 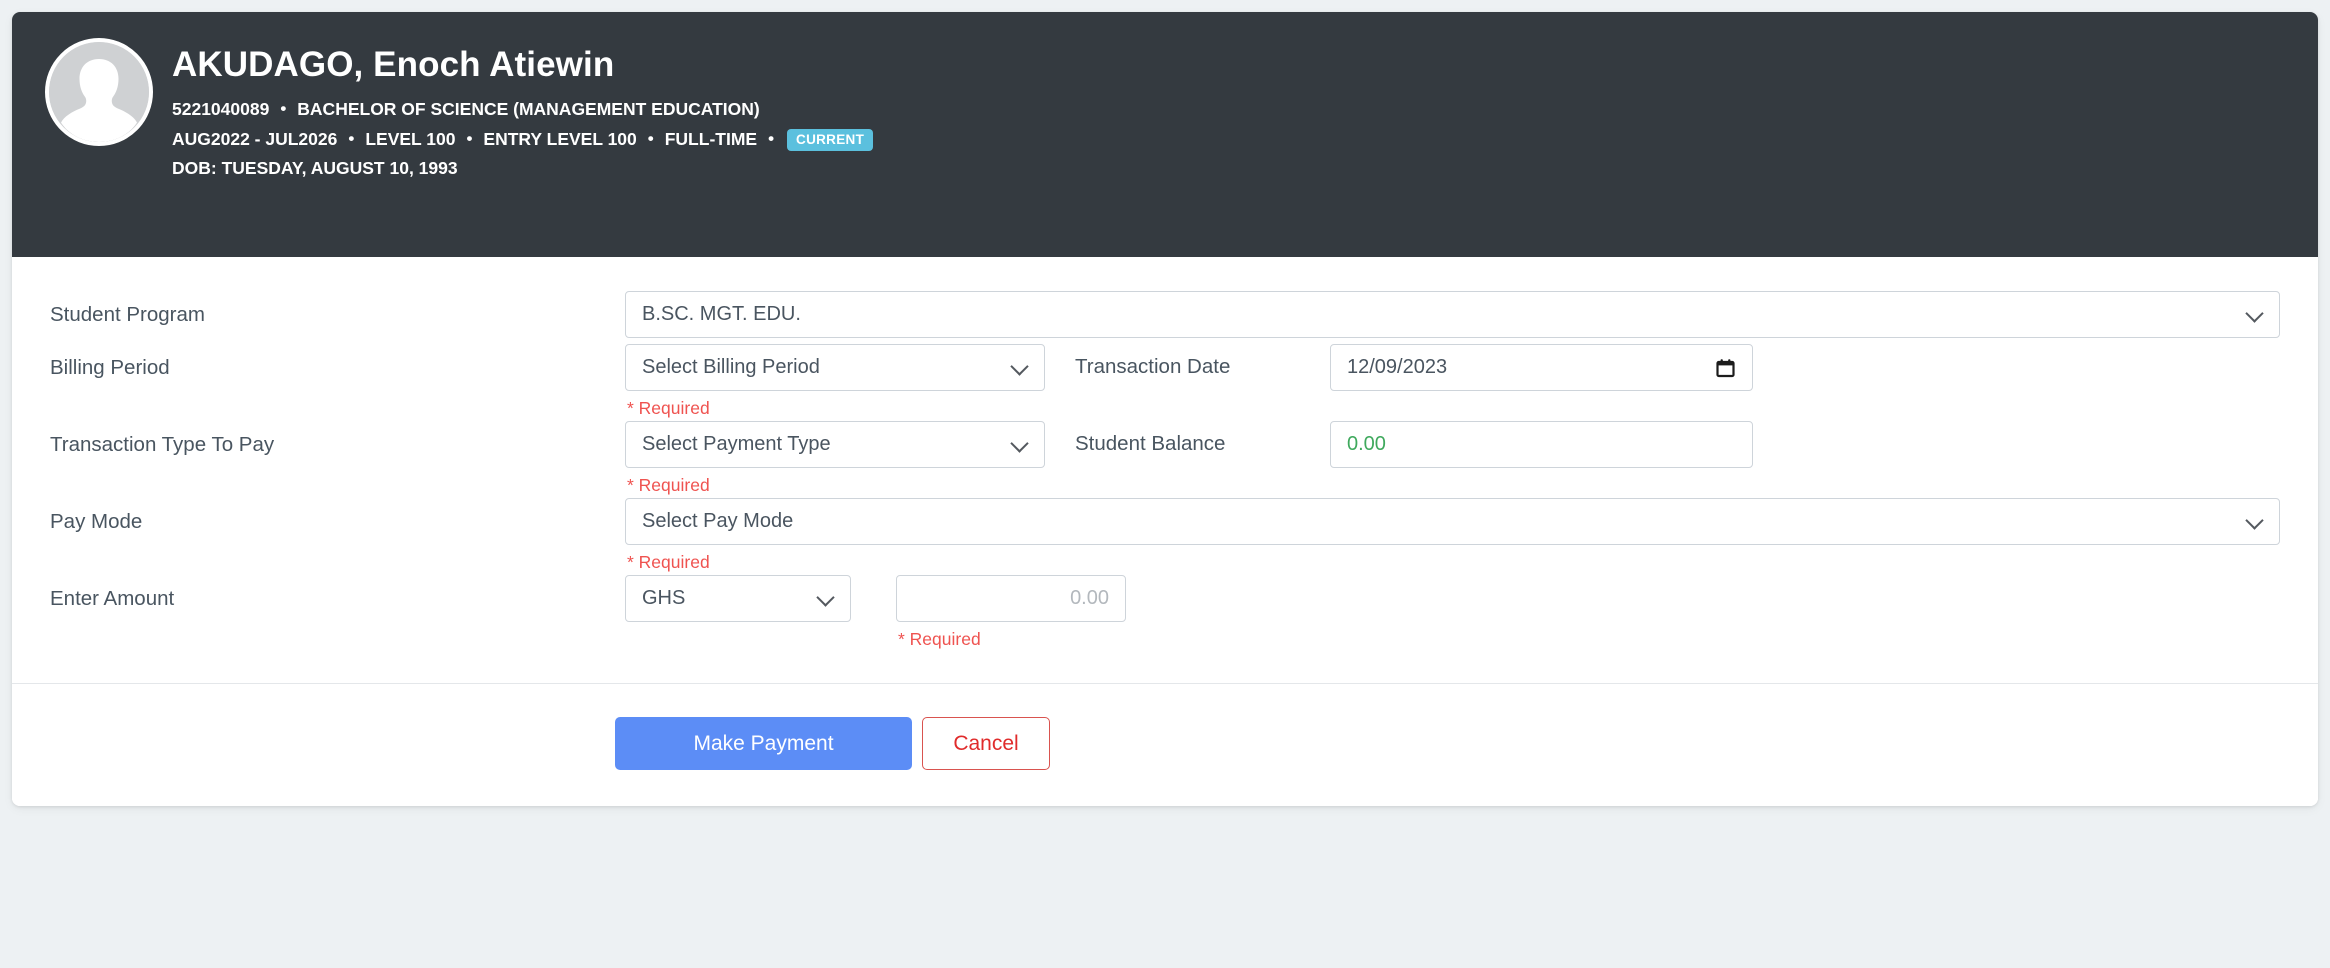 I want to click on pay-mode-error: * Required, so click(x=668, y=562).